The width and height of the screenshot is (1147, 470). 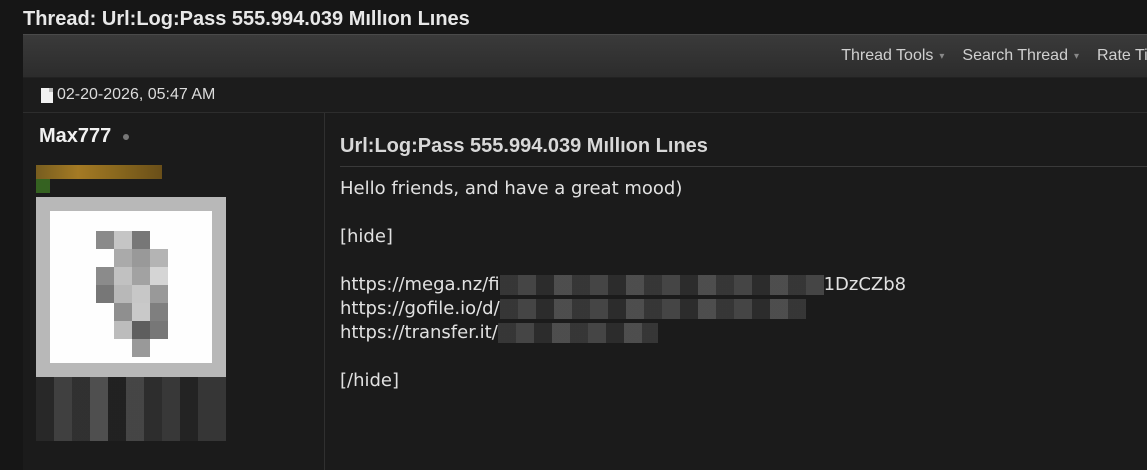 I want to click on search-thread-label: Search Thread, so click(x=1015, y=55).